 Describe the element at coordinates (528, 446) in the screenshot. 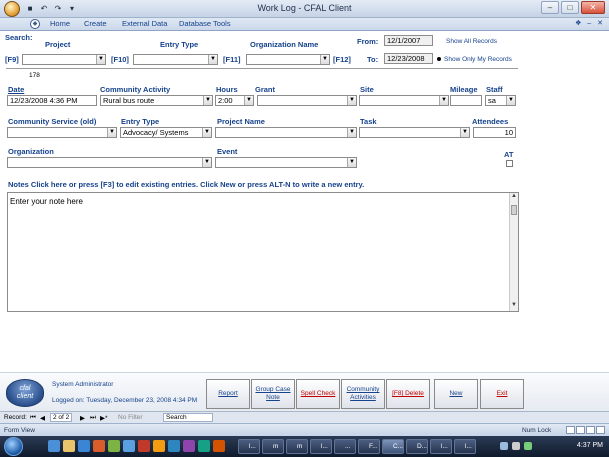

I see `tray-app-icon` at that location.